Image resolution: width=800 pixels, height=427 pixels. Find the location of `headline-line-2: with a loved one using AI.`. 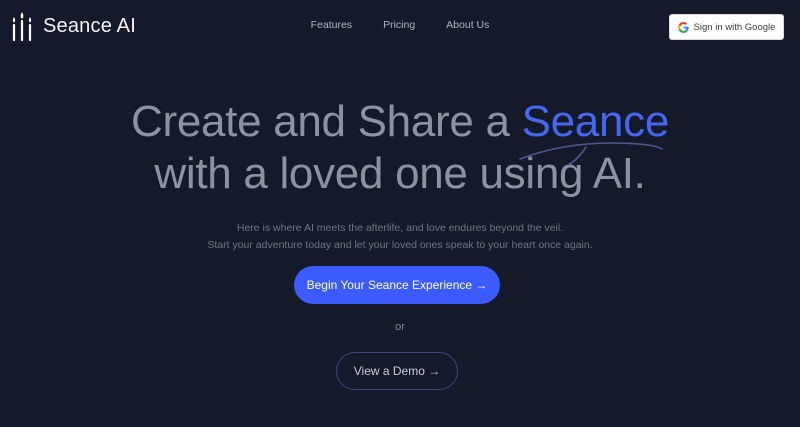

headline-line-2: with a loved one using AI. is located at coordinates (400, 173).